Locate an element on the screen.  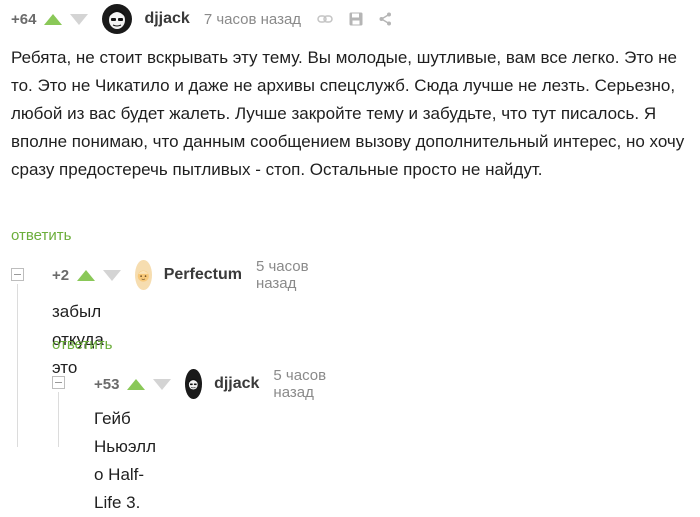
username: Perfectum is located at coordinates (203, 275).